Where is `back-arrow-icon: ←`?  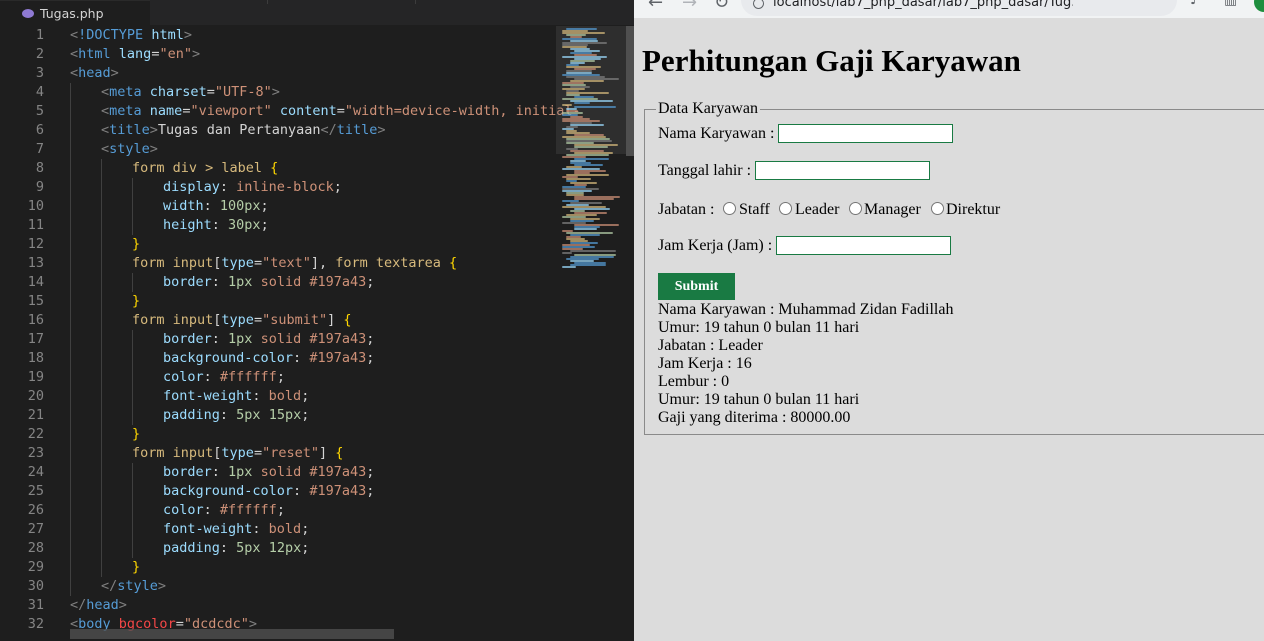
back-arrow-icon: ← is located at coordinates (655, 6).